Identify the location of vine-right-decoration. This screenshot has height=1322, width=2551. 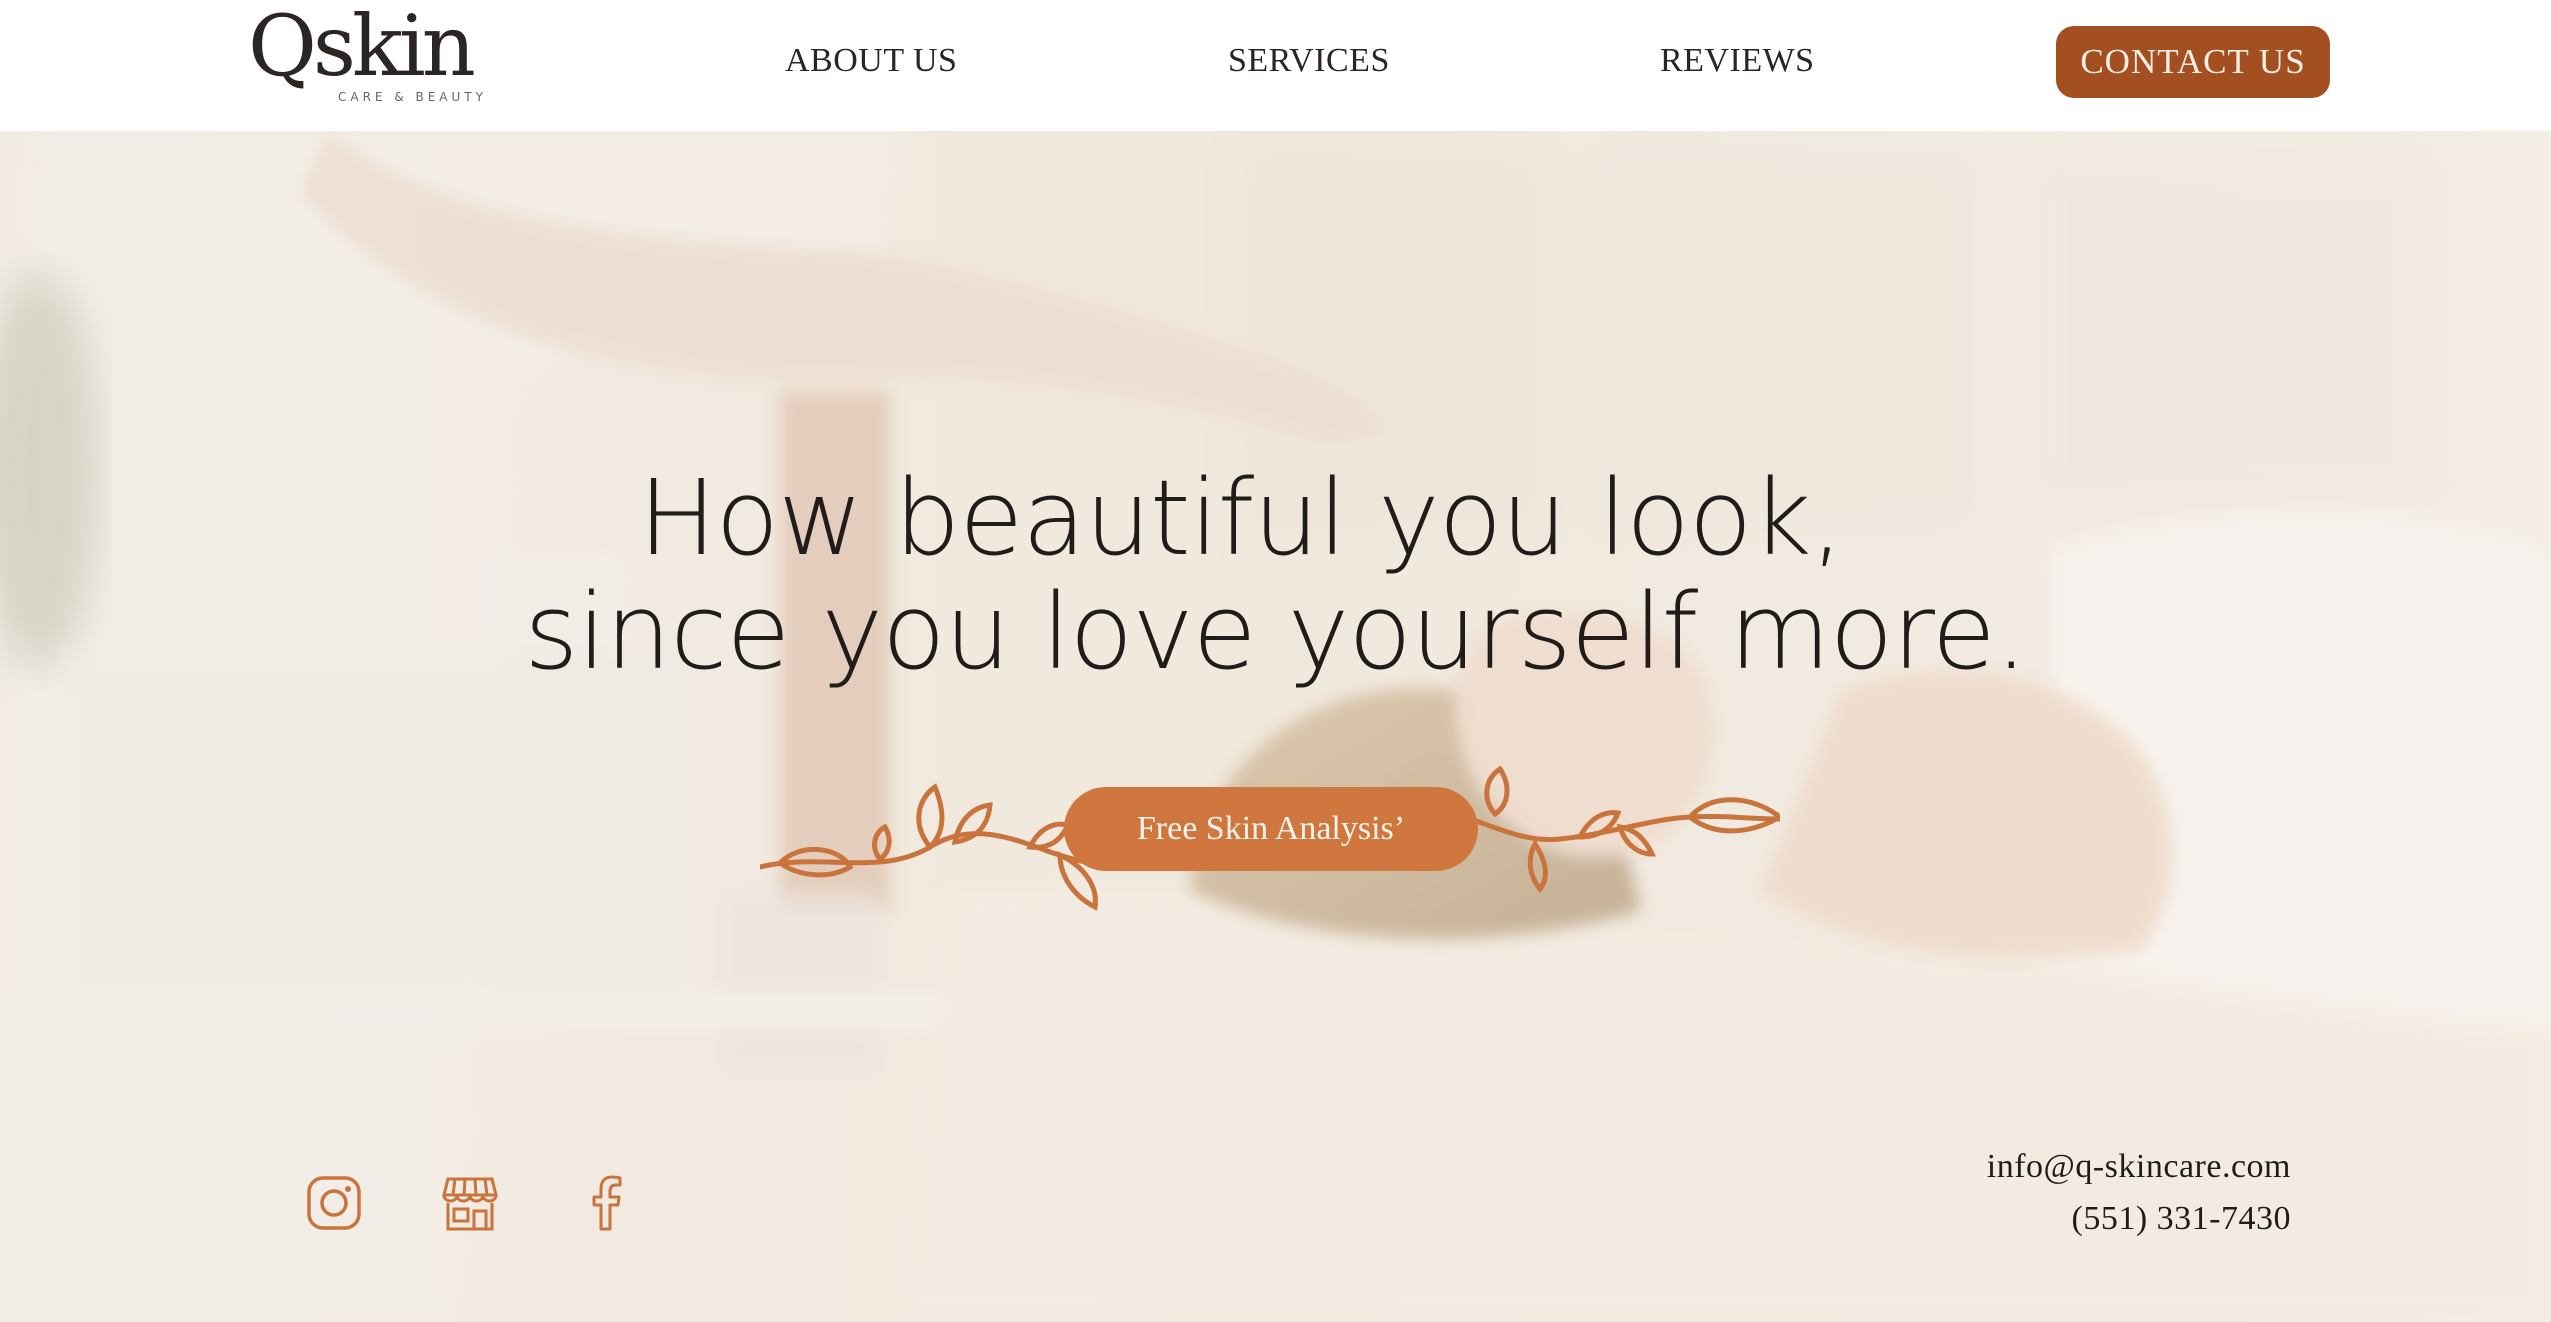
(1610, 829).